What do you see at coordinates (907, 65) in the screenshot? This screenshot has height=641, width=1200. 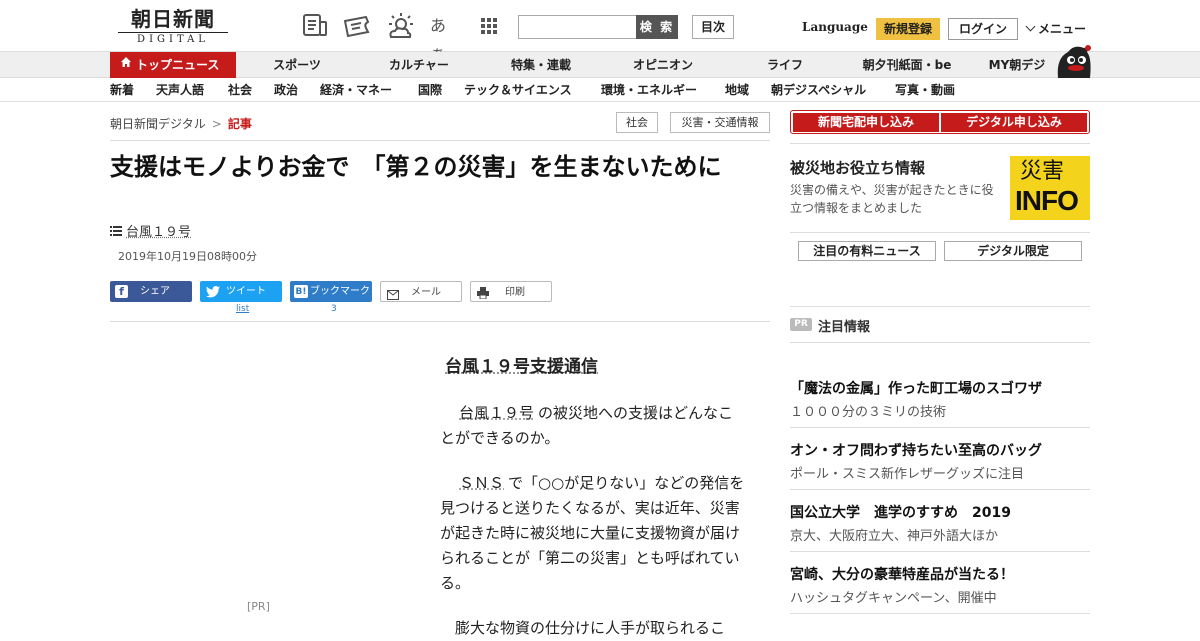 I see `nav-newspaper: 朝夕刊紙面・be` at bounding box center [907, 65].